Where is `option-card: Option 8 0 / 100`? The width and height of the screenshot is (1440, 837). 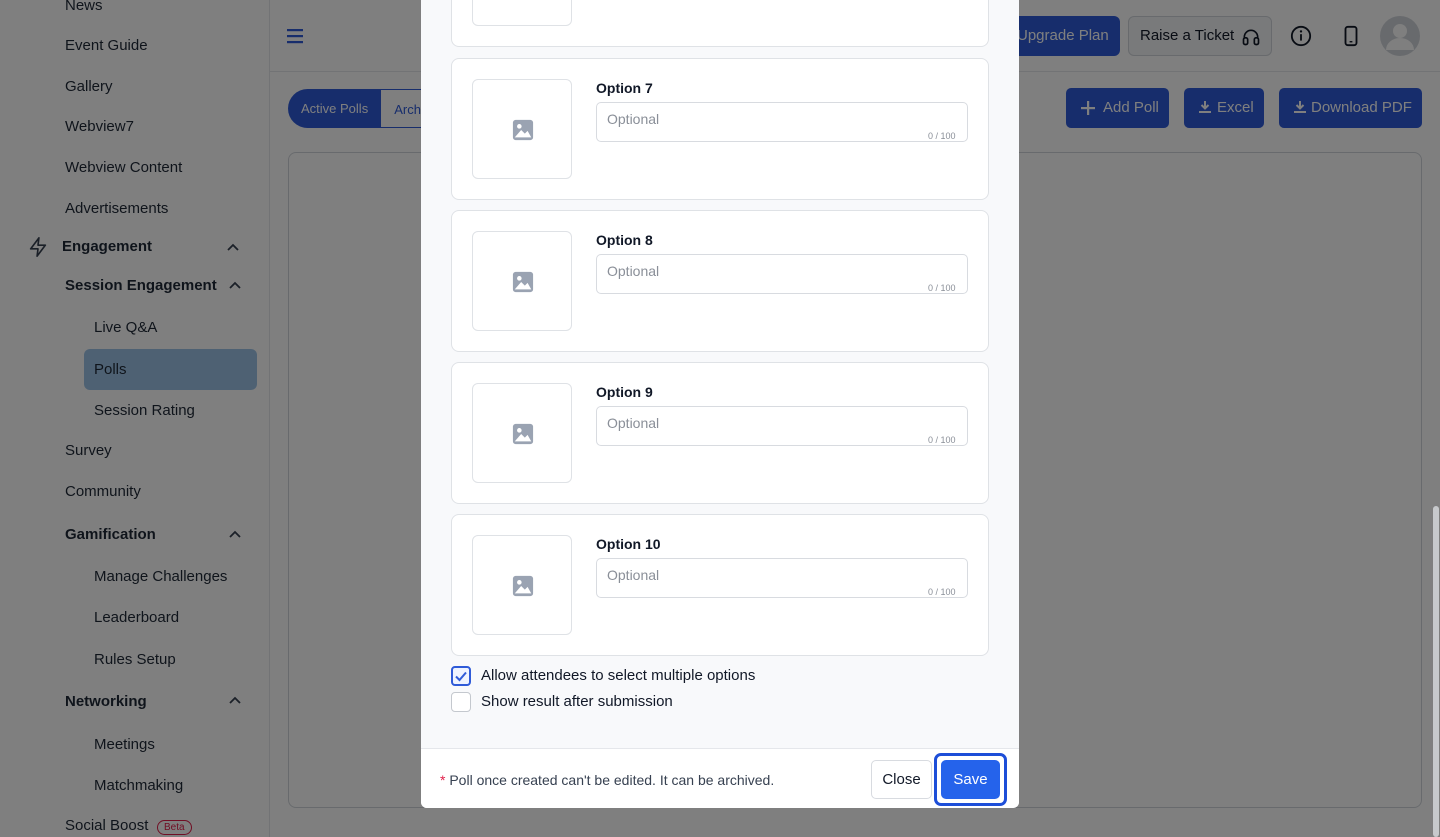
option-card: Option 8 0 / 100 is located at coordinates (720, 281).